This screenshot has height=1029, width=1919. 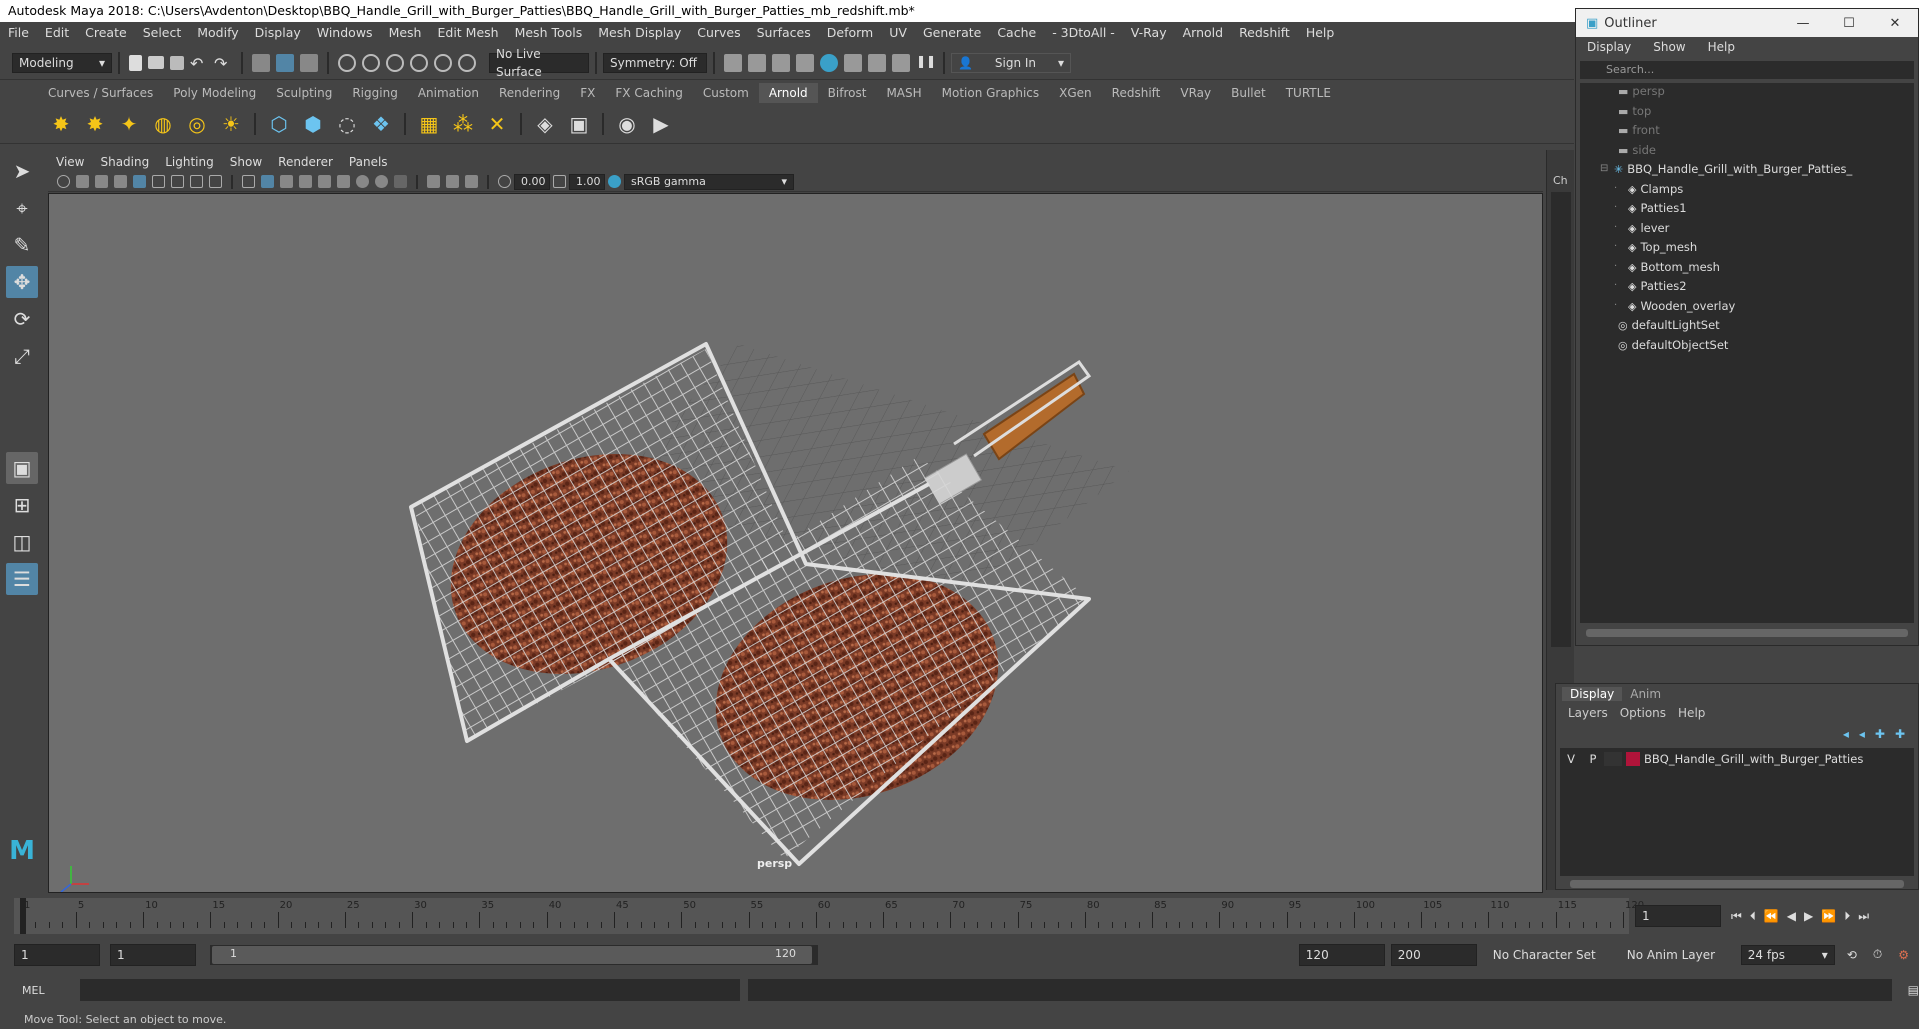 I want to click on paint-select-icon: ✎, so click(x=22, y=245).